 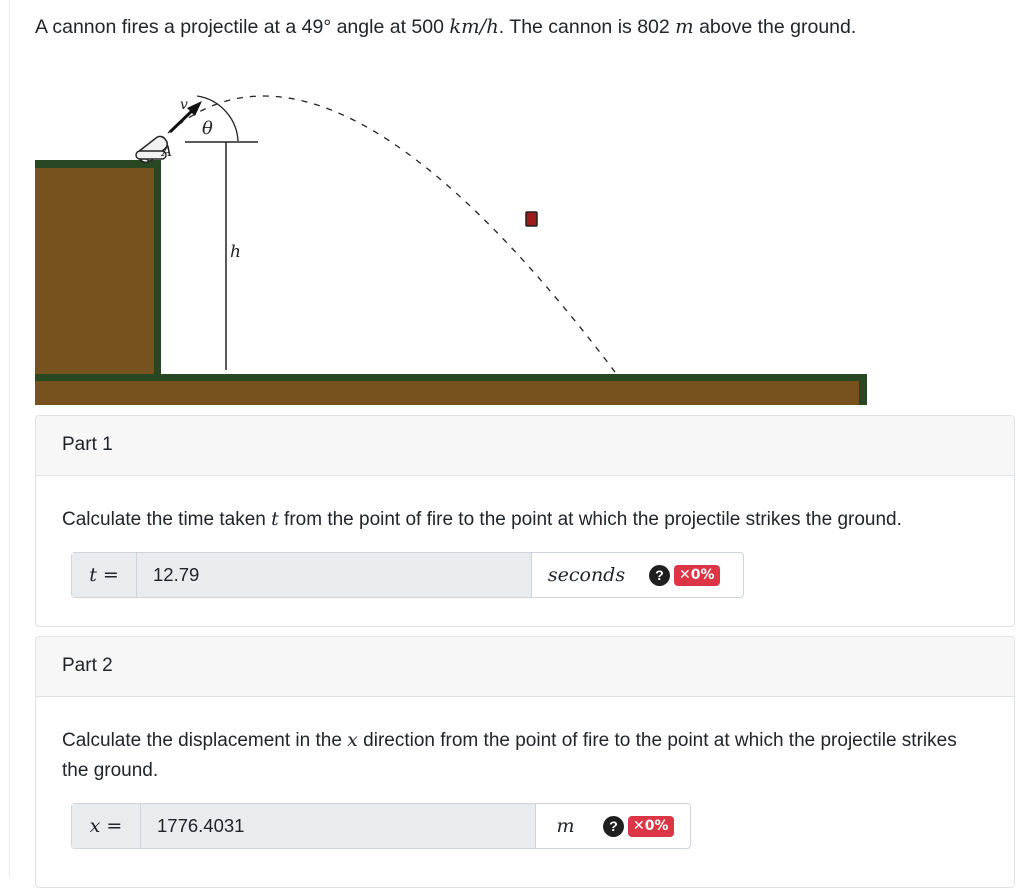 I want to click on part-1-header: Part 1, so click(x=525, y=446).